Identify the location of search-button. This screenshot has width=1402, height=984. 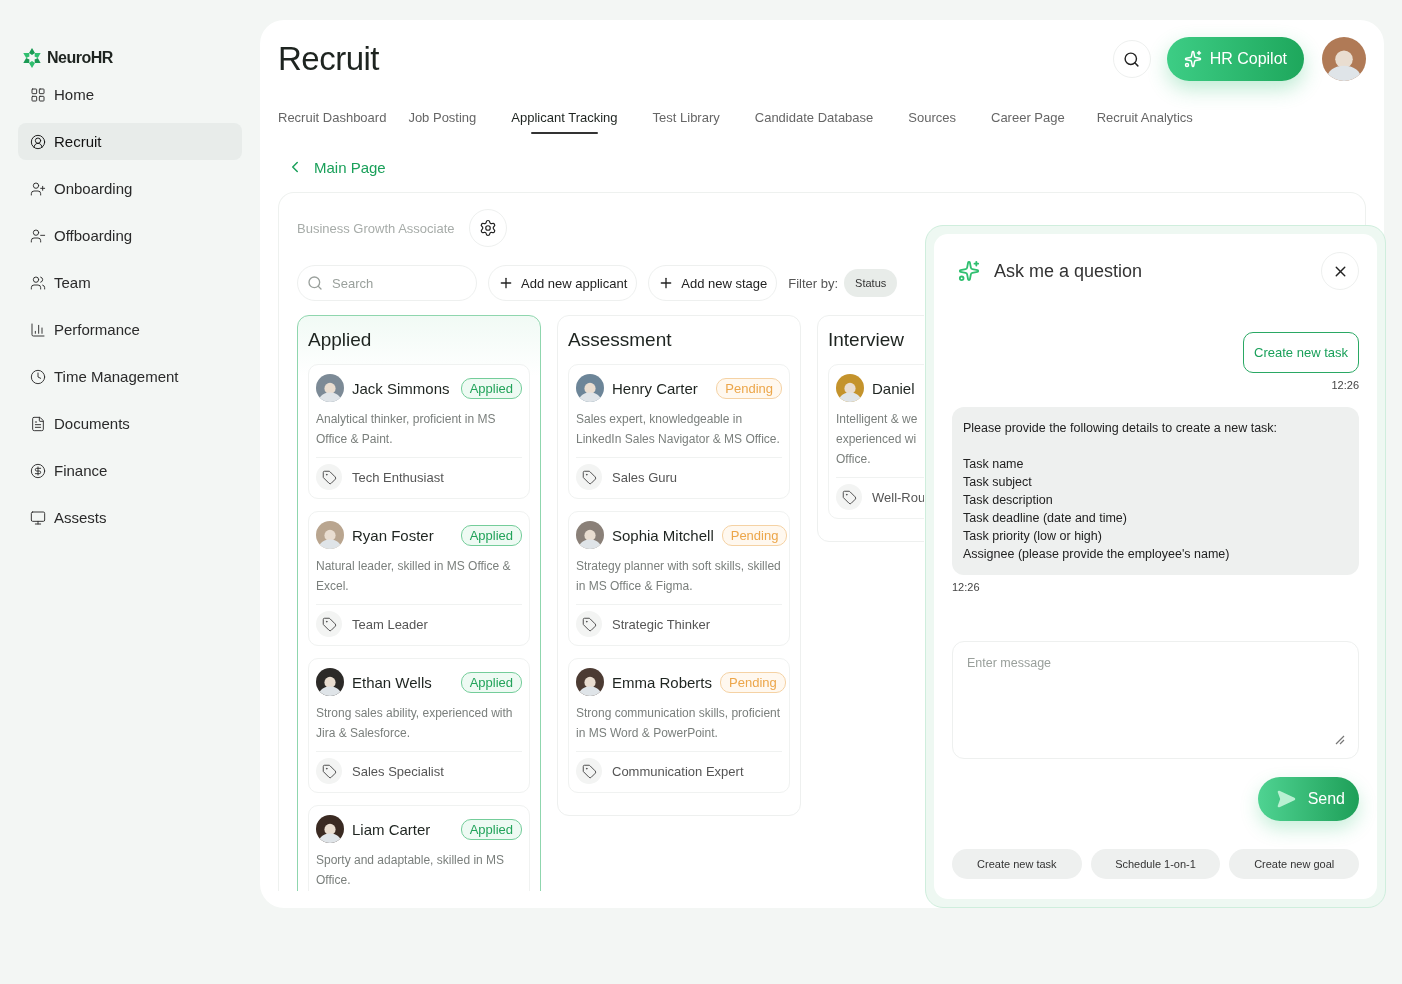
(1131, 59).